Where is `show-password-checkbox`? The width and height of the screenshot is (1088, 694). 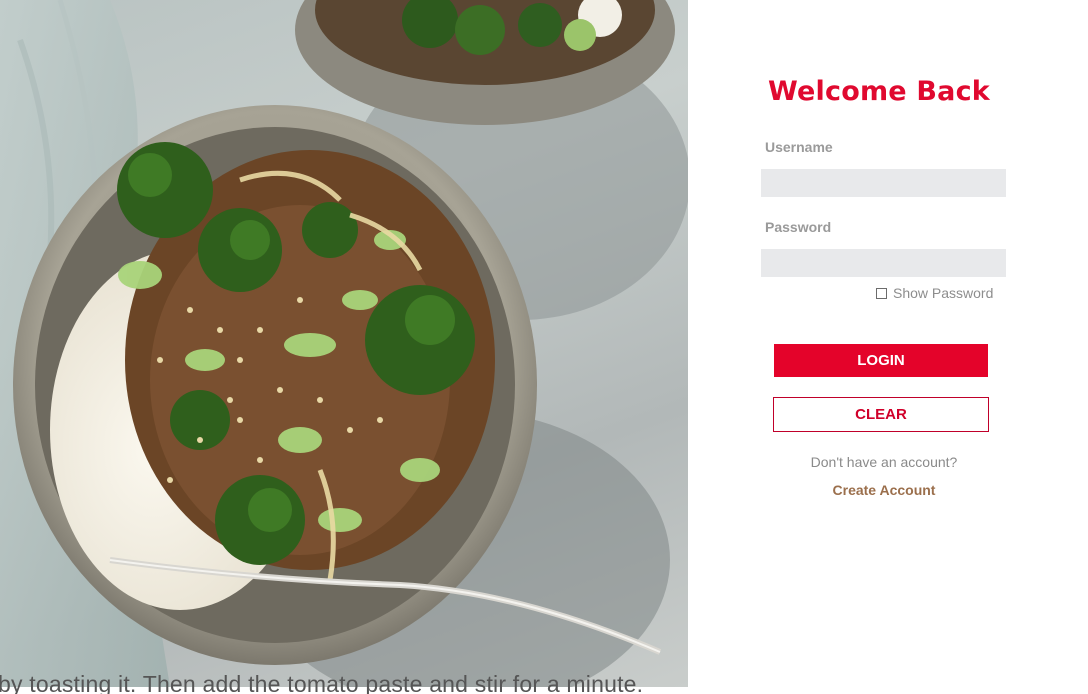 show-password-checkbox is located at coordinates (881, 293).